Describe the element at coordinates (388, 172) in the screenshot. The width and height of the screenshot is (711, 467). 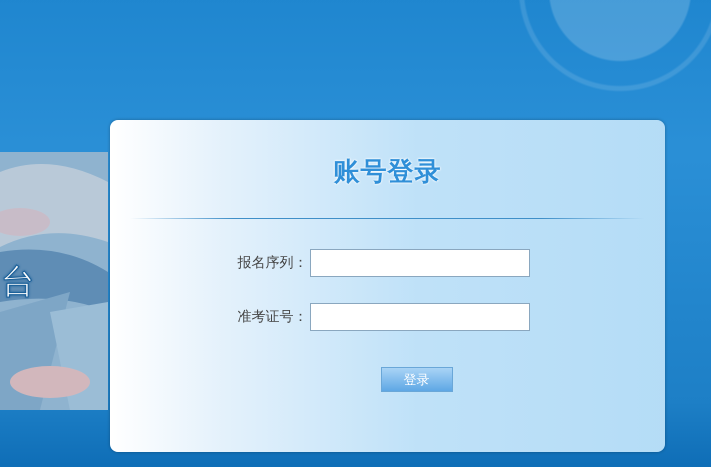
I see `login-title: 账号登录` at that location.